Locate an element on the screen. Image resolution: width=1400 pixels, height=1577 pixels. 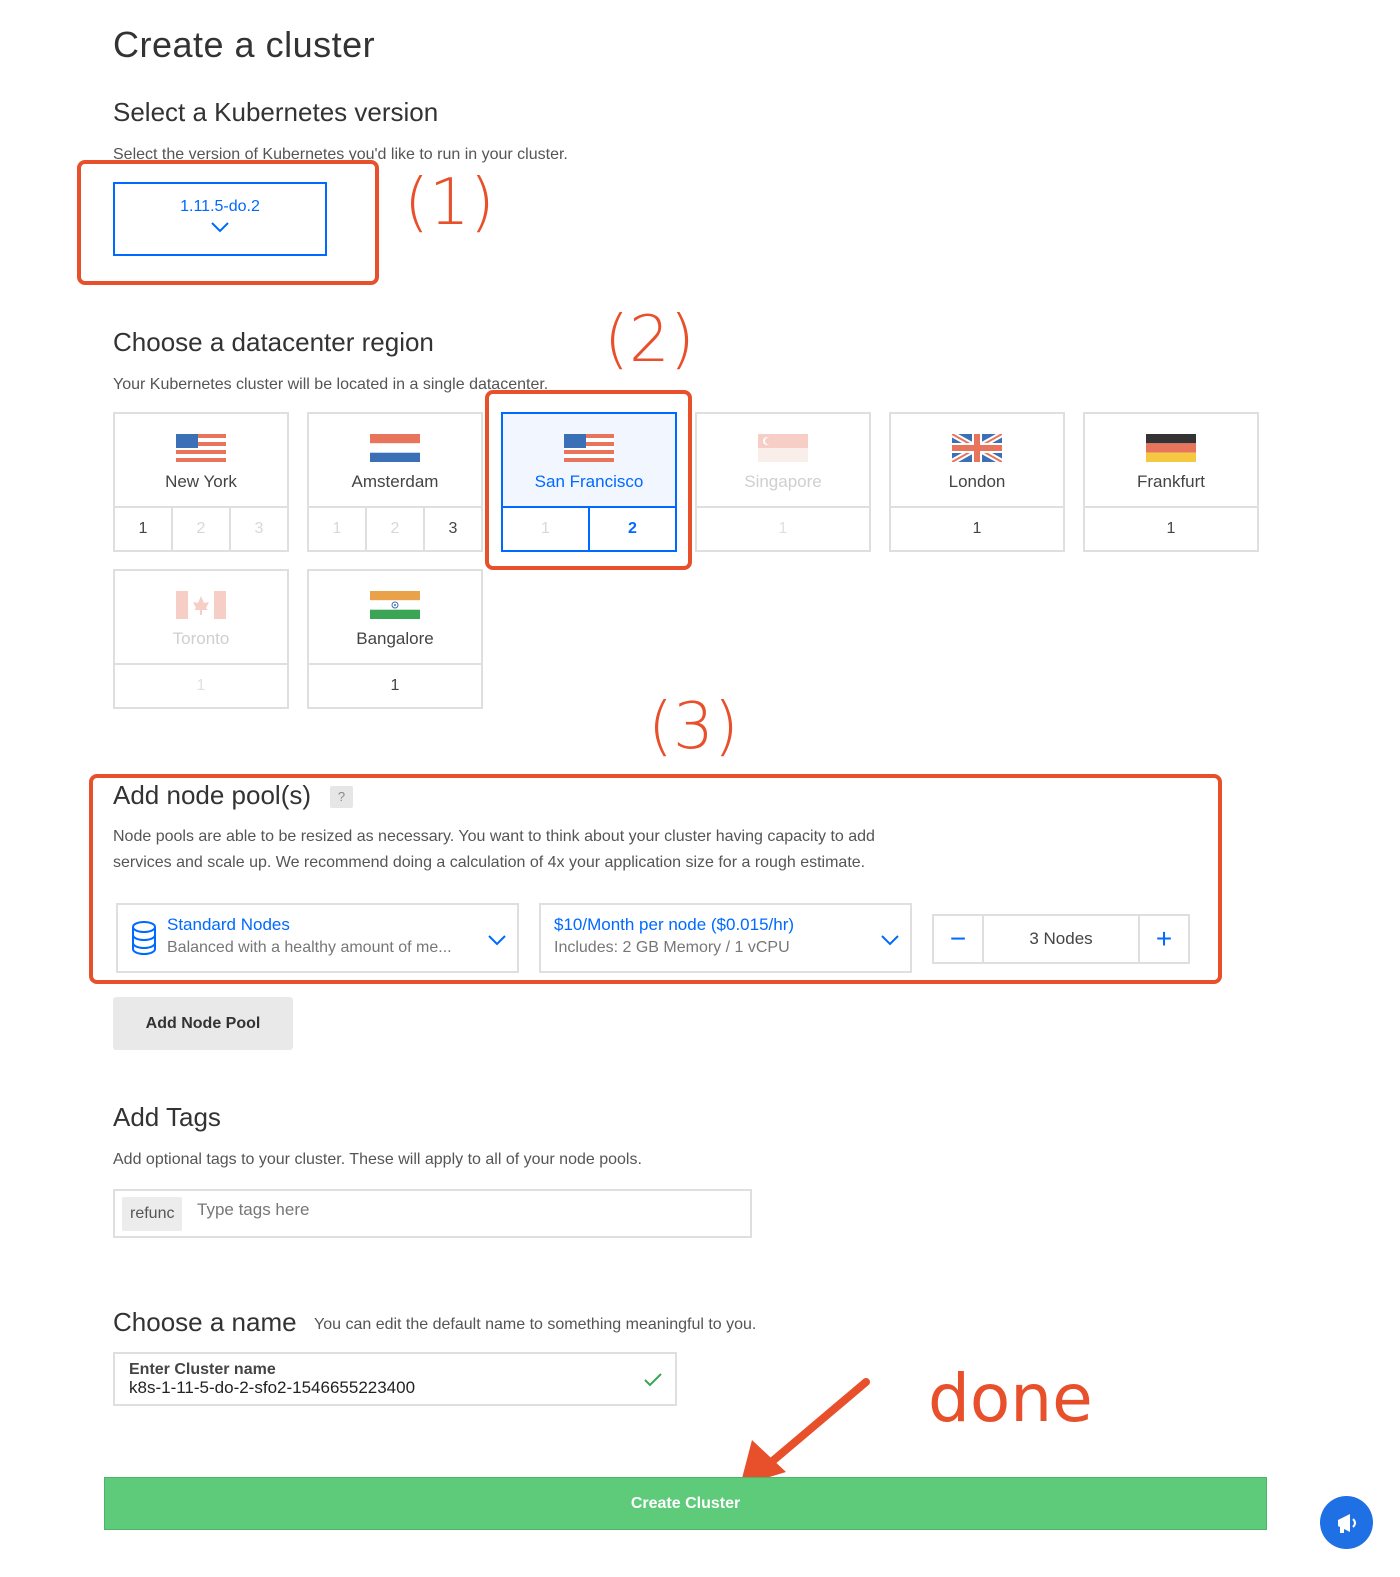
region-card-amsterdam: Amsterdam 1 2 3 is located at coordinates (395, 482).